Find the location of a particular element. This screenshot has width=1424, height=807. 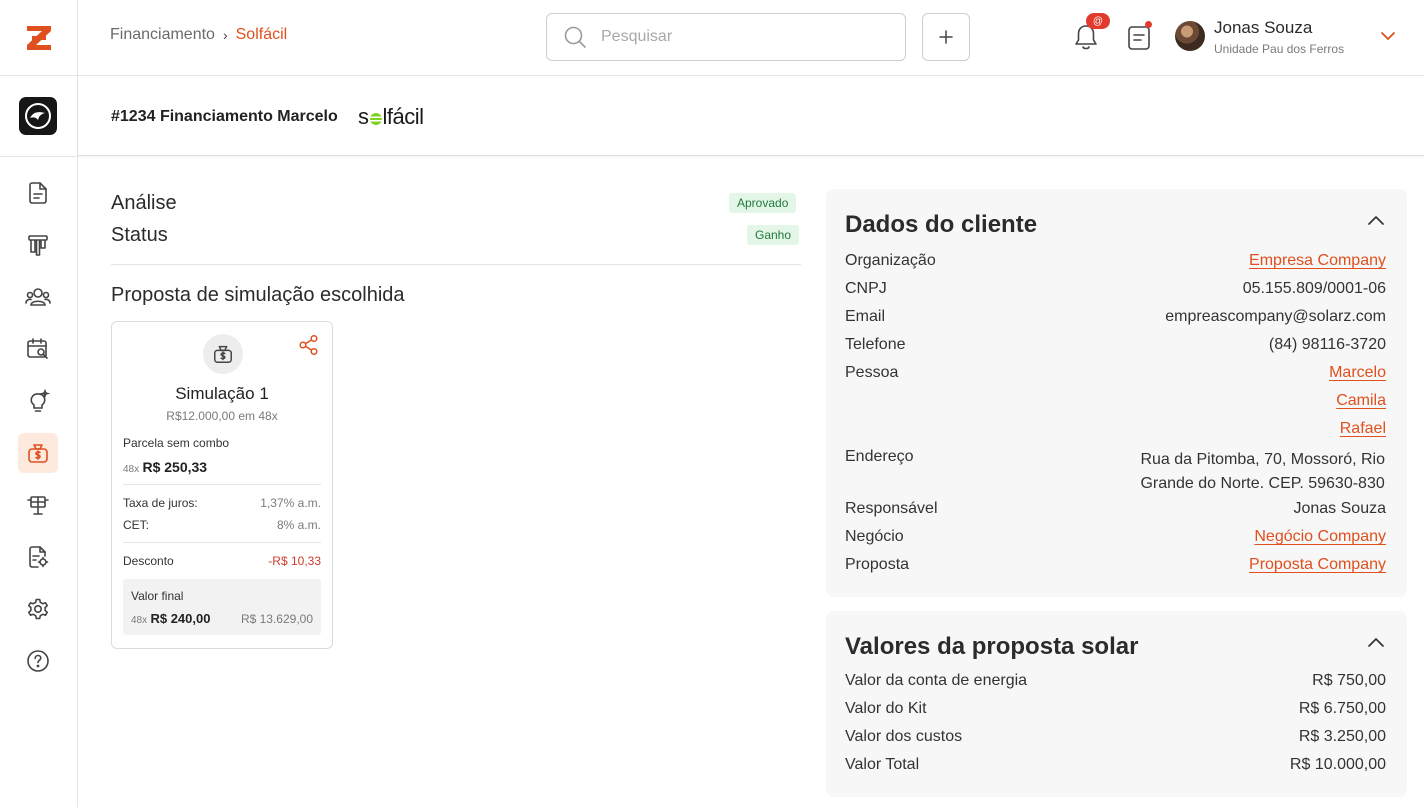

lightbulb-icon is located at coordinates (40, 400).